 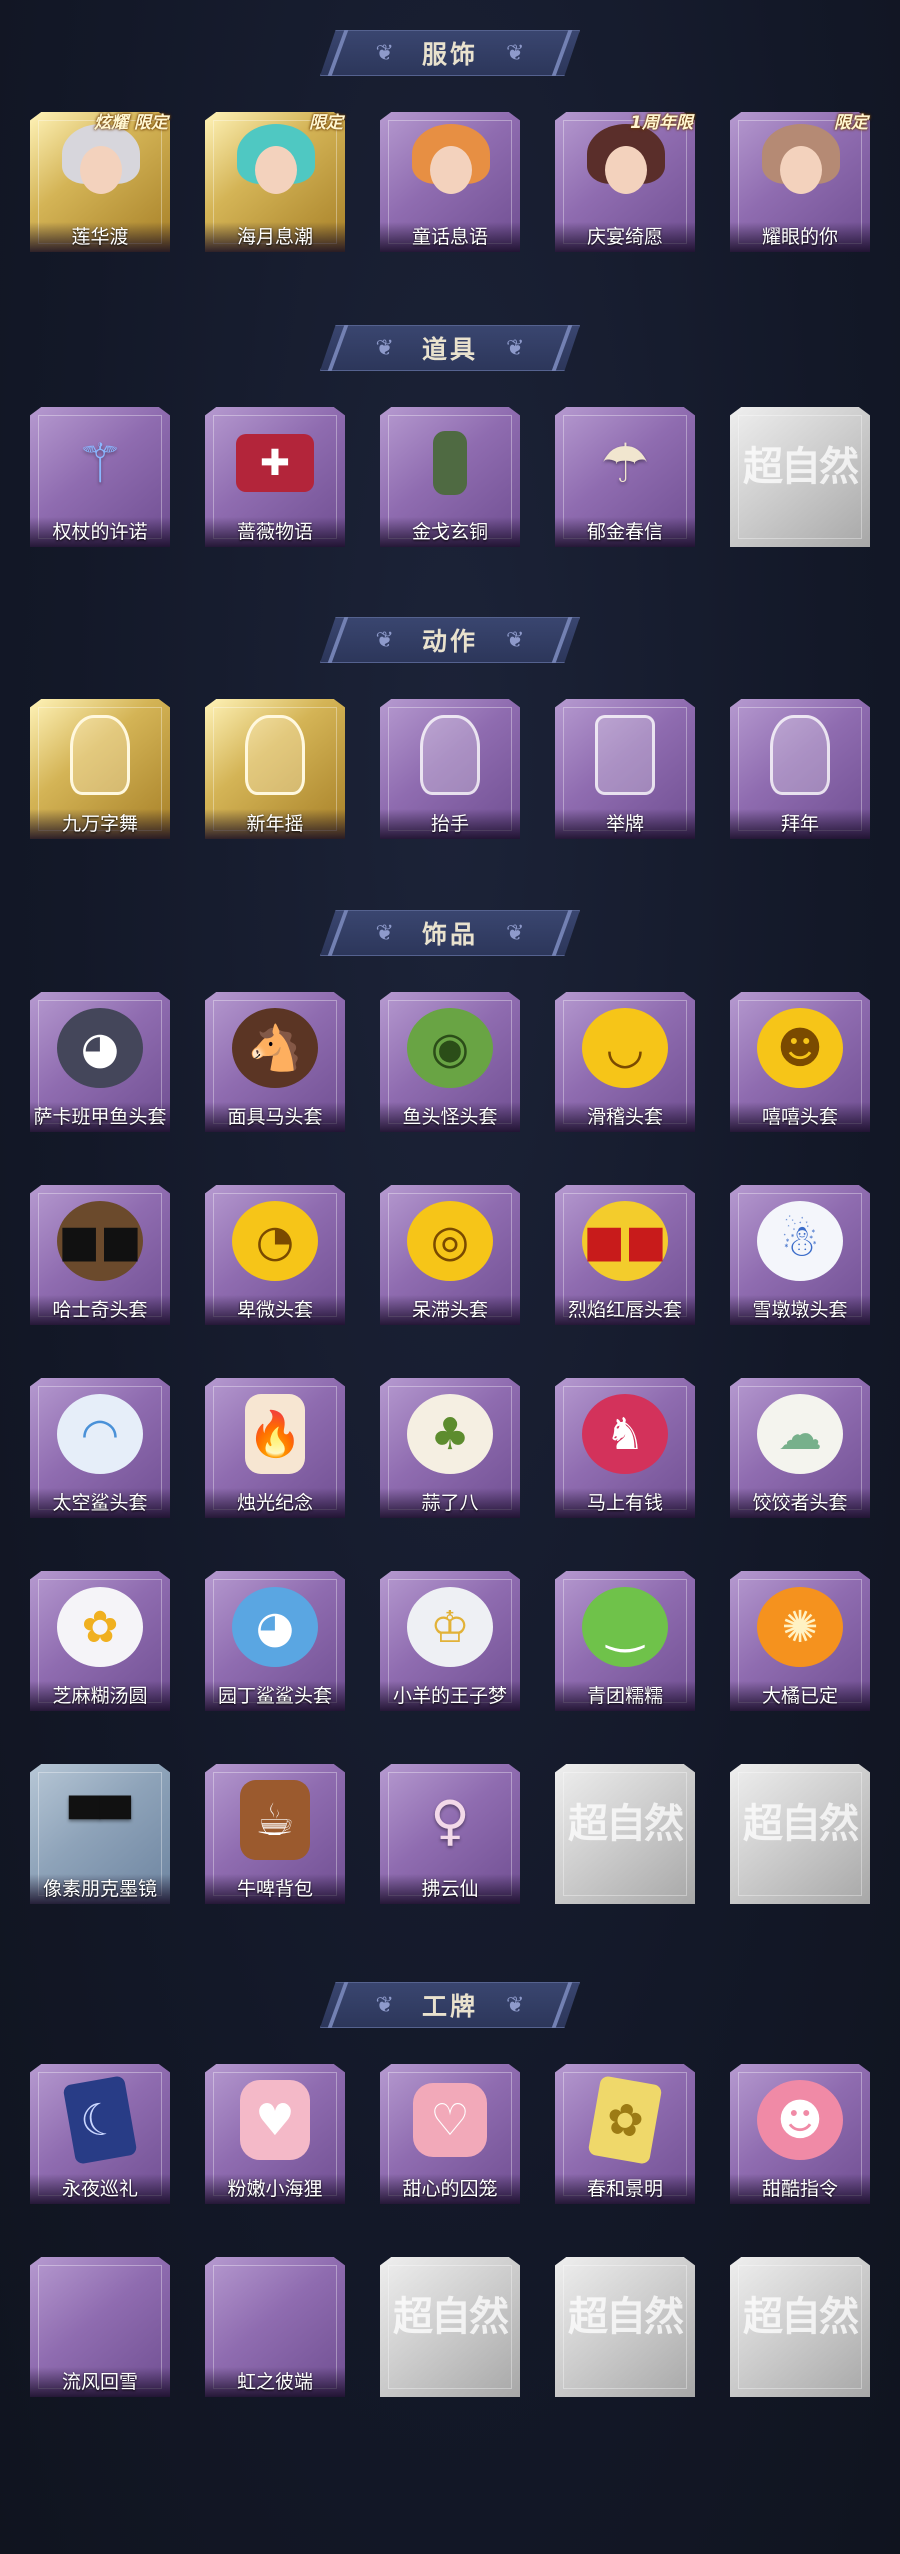 What do you see at coordinates (625, 1067) in the screenshot?
I see `accessory-card: ◡ 滑稽头套` at bounding box center [625, 1067].